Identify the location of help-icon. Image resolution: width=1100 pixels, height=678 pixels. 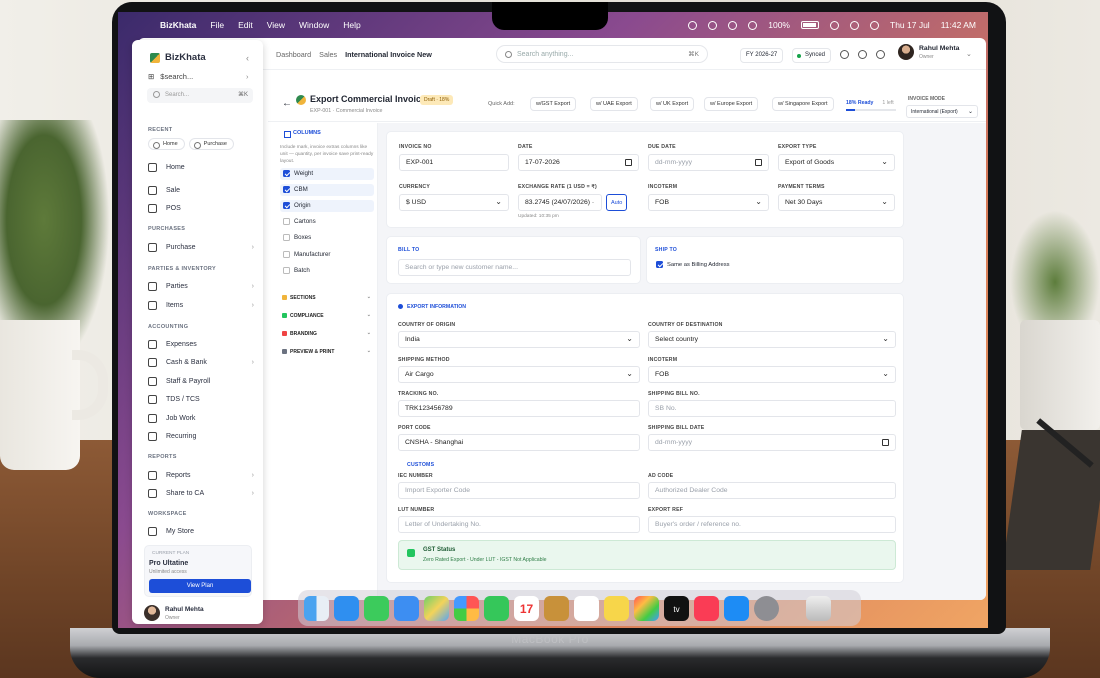
(862, 54).